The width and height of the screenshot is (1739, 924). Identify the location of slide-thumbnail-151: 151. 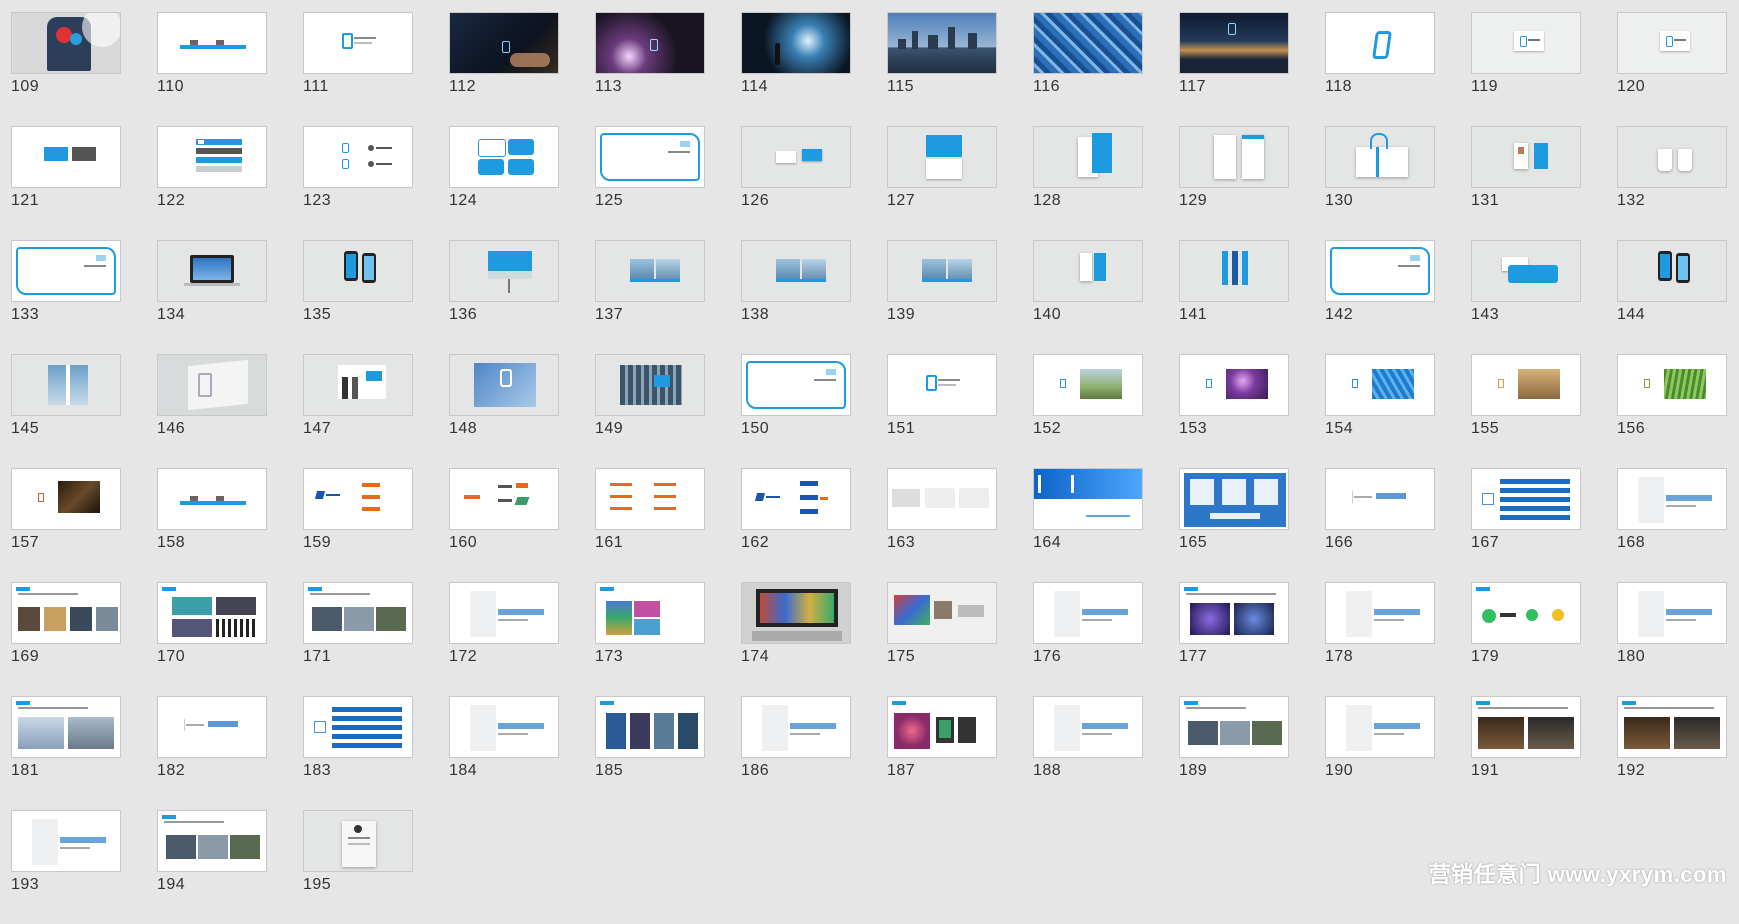
(960, 411).